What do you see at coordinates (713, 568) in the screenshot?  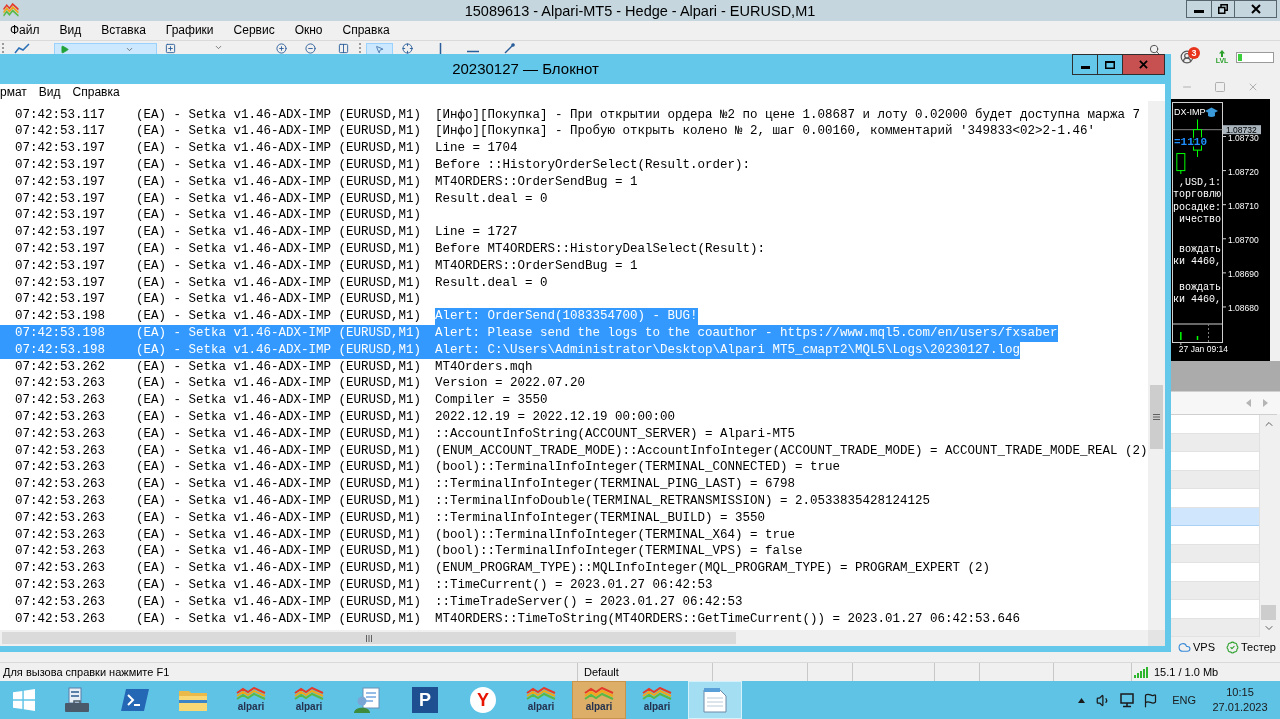 I see `log-message: (ENUM_PROGRAM_TYPE)::MQLInfoInteger(MQL_PROGRAM_TYPE) = PROGRAM_EXPERT (2)` at bounding box center [713, 568].